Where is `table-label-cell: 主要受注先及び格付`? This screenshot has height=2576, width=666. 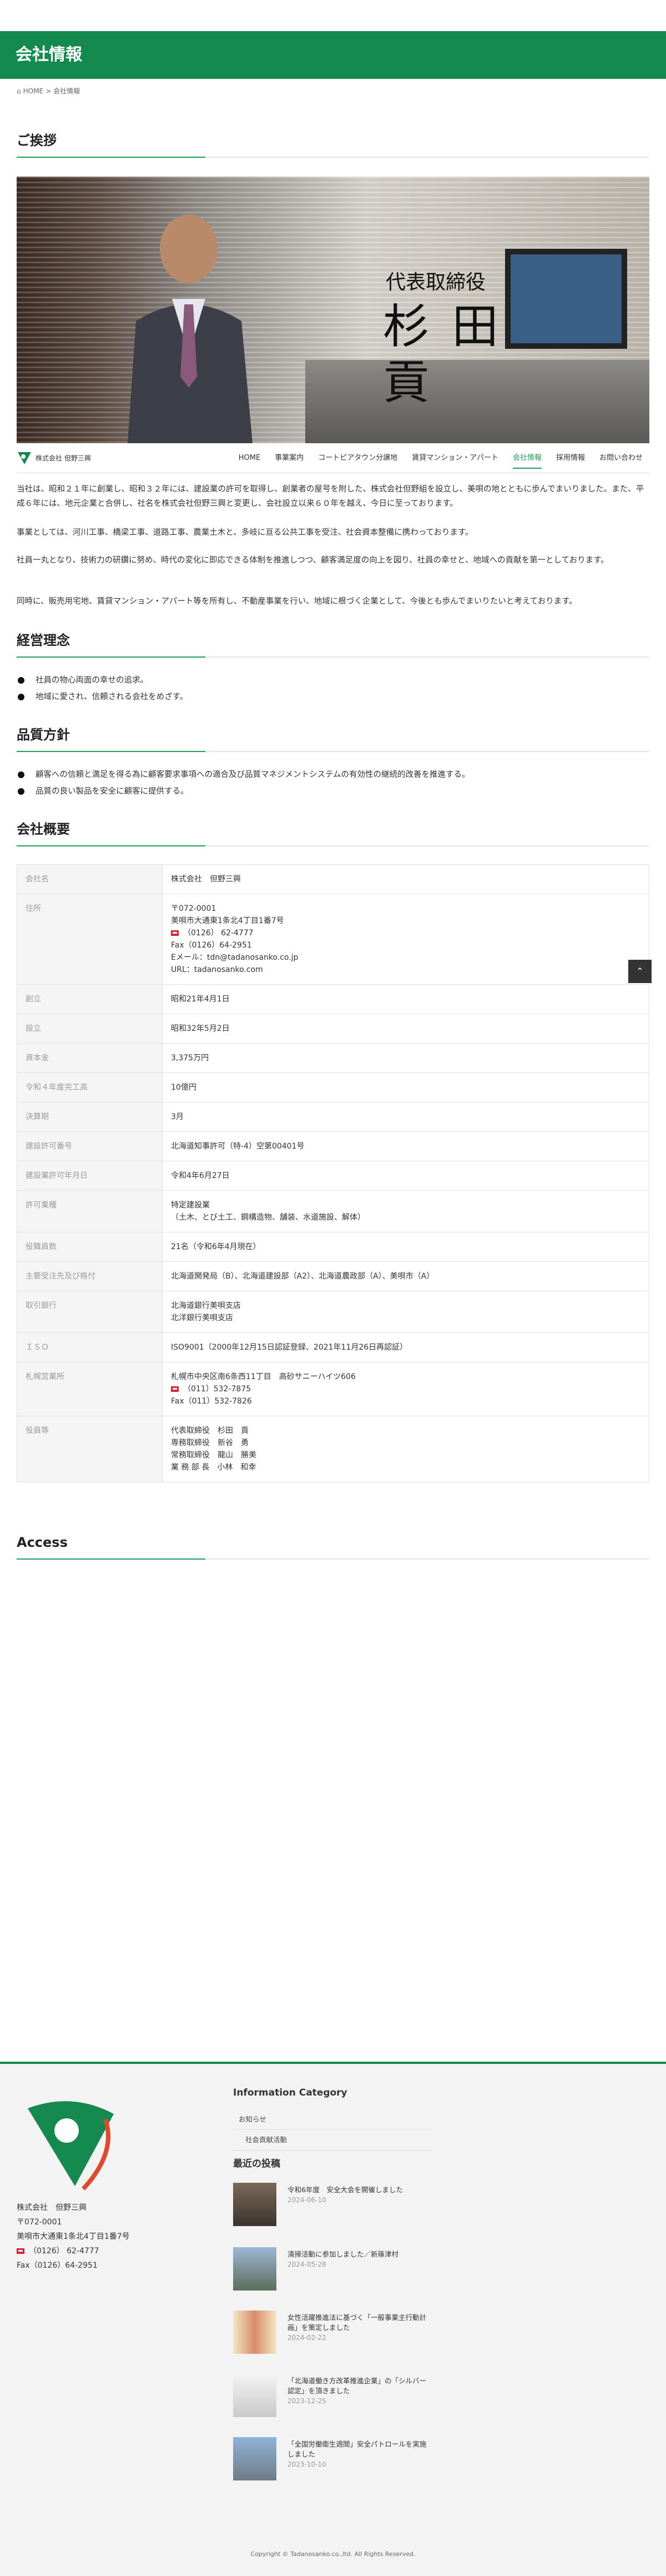
table-label-cell: 主要受注先及び格付 is located at coordinates (90, 1276).